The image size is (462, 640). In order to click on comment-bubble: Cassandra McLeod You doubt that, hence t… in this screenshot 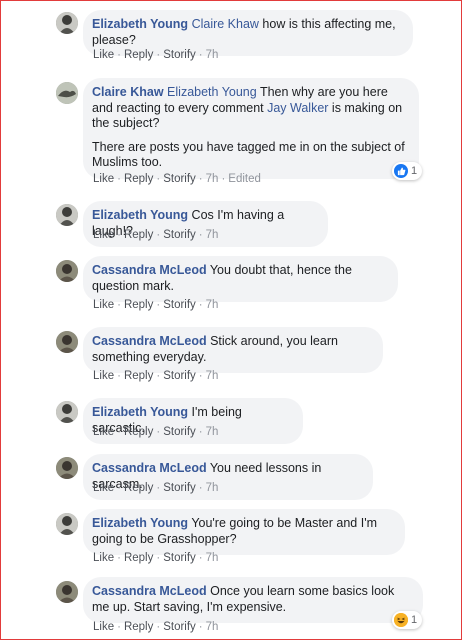, I will do `click(240, 279)`.